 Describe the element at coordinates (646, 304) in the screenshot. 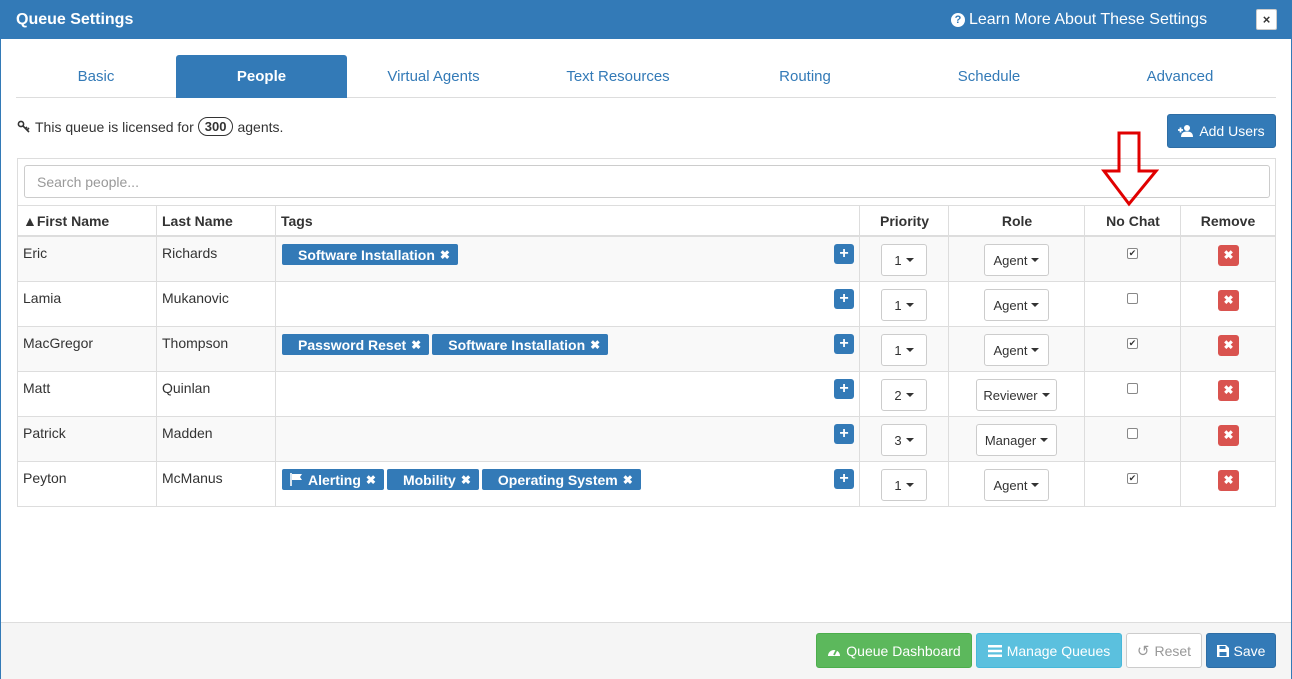

I see `table-row: Lamia Mukanovic + 1 Agent ✖` at that location.